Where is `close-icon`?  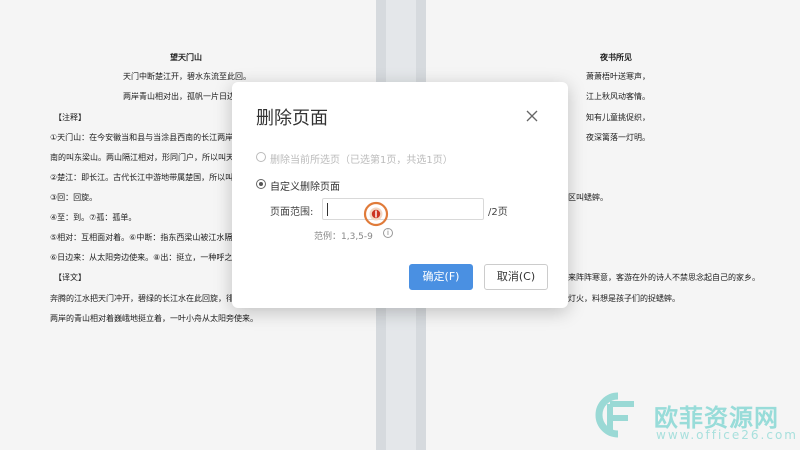 close-icon is located at coordinates (532, 116).